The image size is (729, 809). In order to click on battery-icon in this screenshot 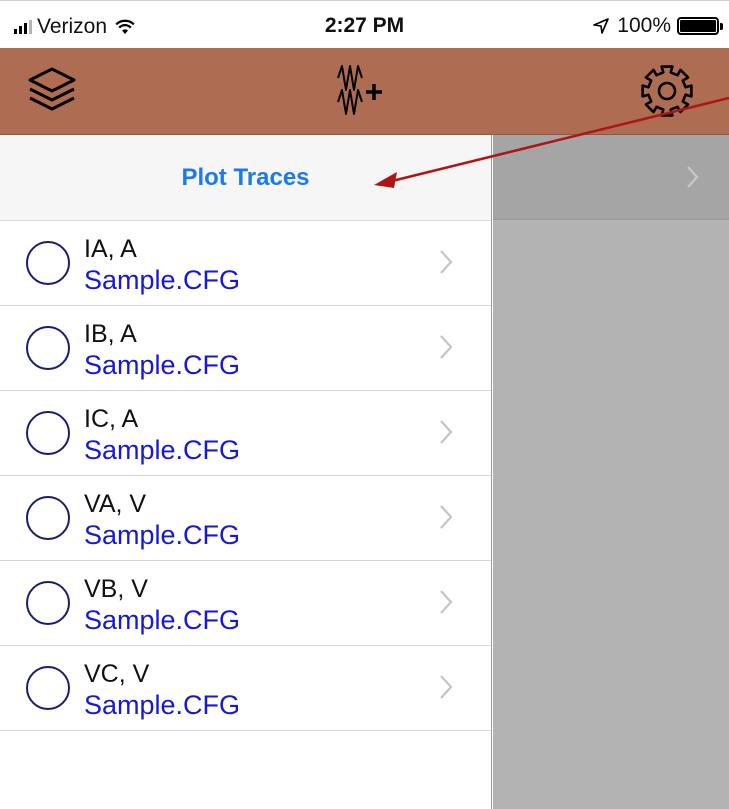, I will do `click(700, 26)`.